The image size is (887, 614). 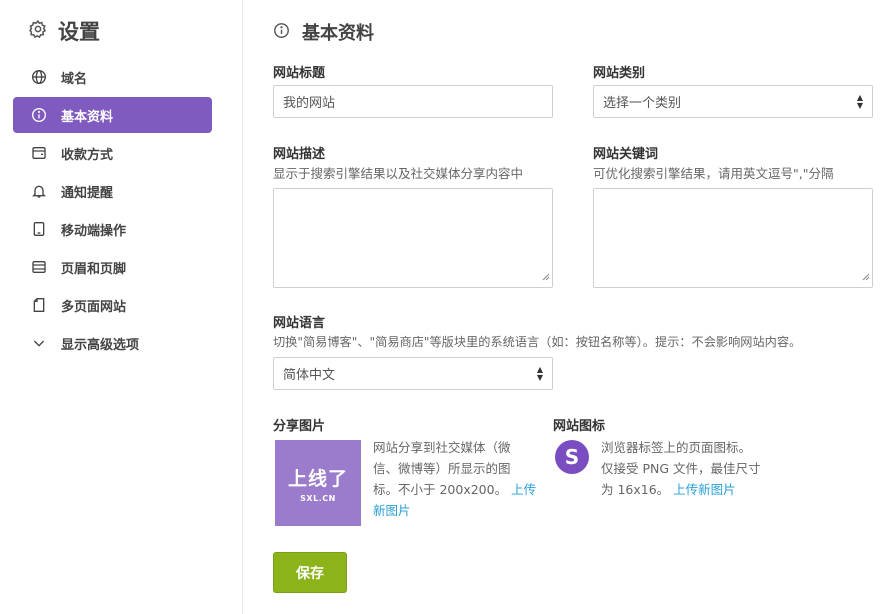 What do you see at coordinates (39, 229) in the screenshot?
I see `mobile-icon` at bounding box center [39, 229].